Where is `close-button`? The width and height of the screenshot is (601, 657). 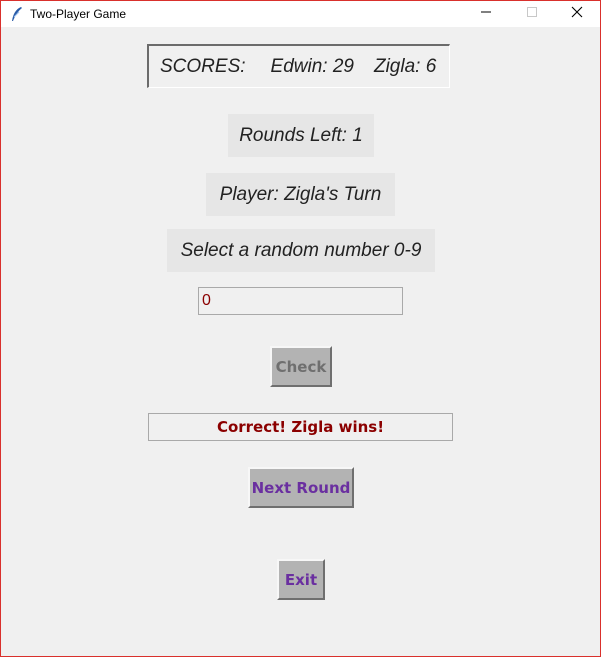
close-button is located at coordinates (577, 14).